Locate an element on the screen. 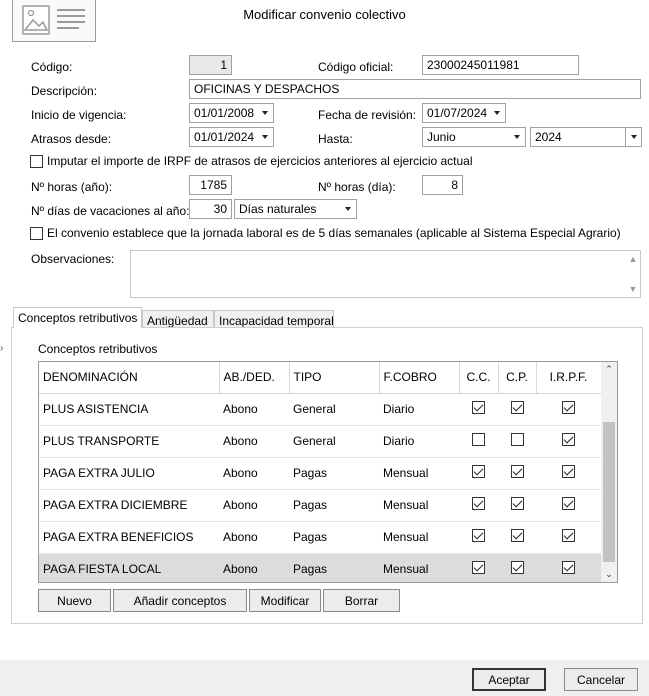 This screenshot has height=696, width=649. jornada-5-dias-checkbox is located at coordinates (36, 233).